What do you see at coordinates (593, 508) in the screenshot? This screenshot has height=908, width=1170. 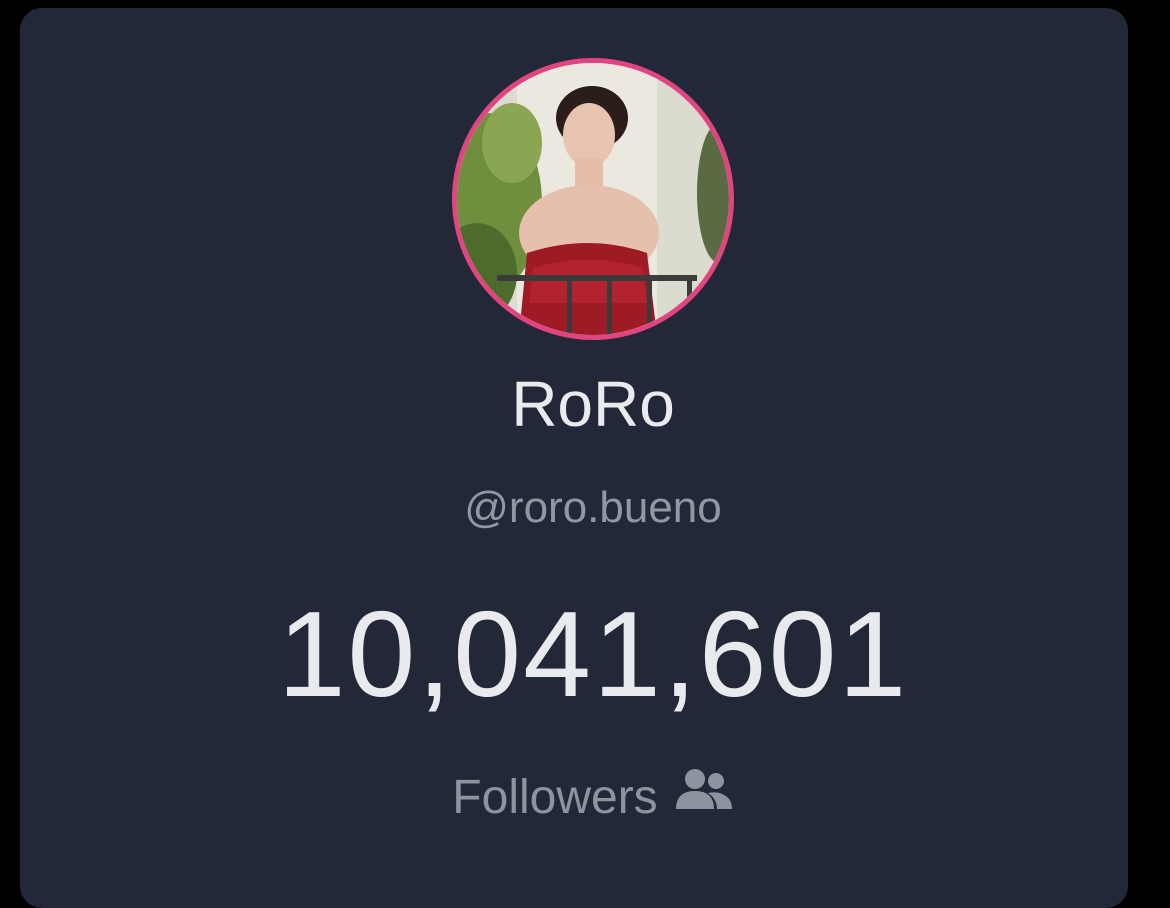 I see `username-handle: @roro.bueno` at bounding box center [593, 508].